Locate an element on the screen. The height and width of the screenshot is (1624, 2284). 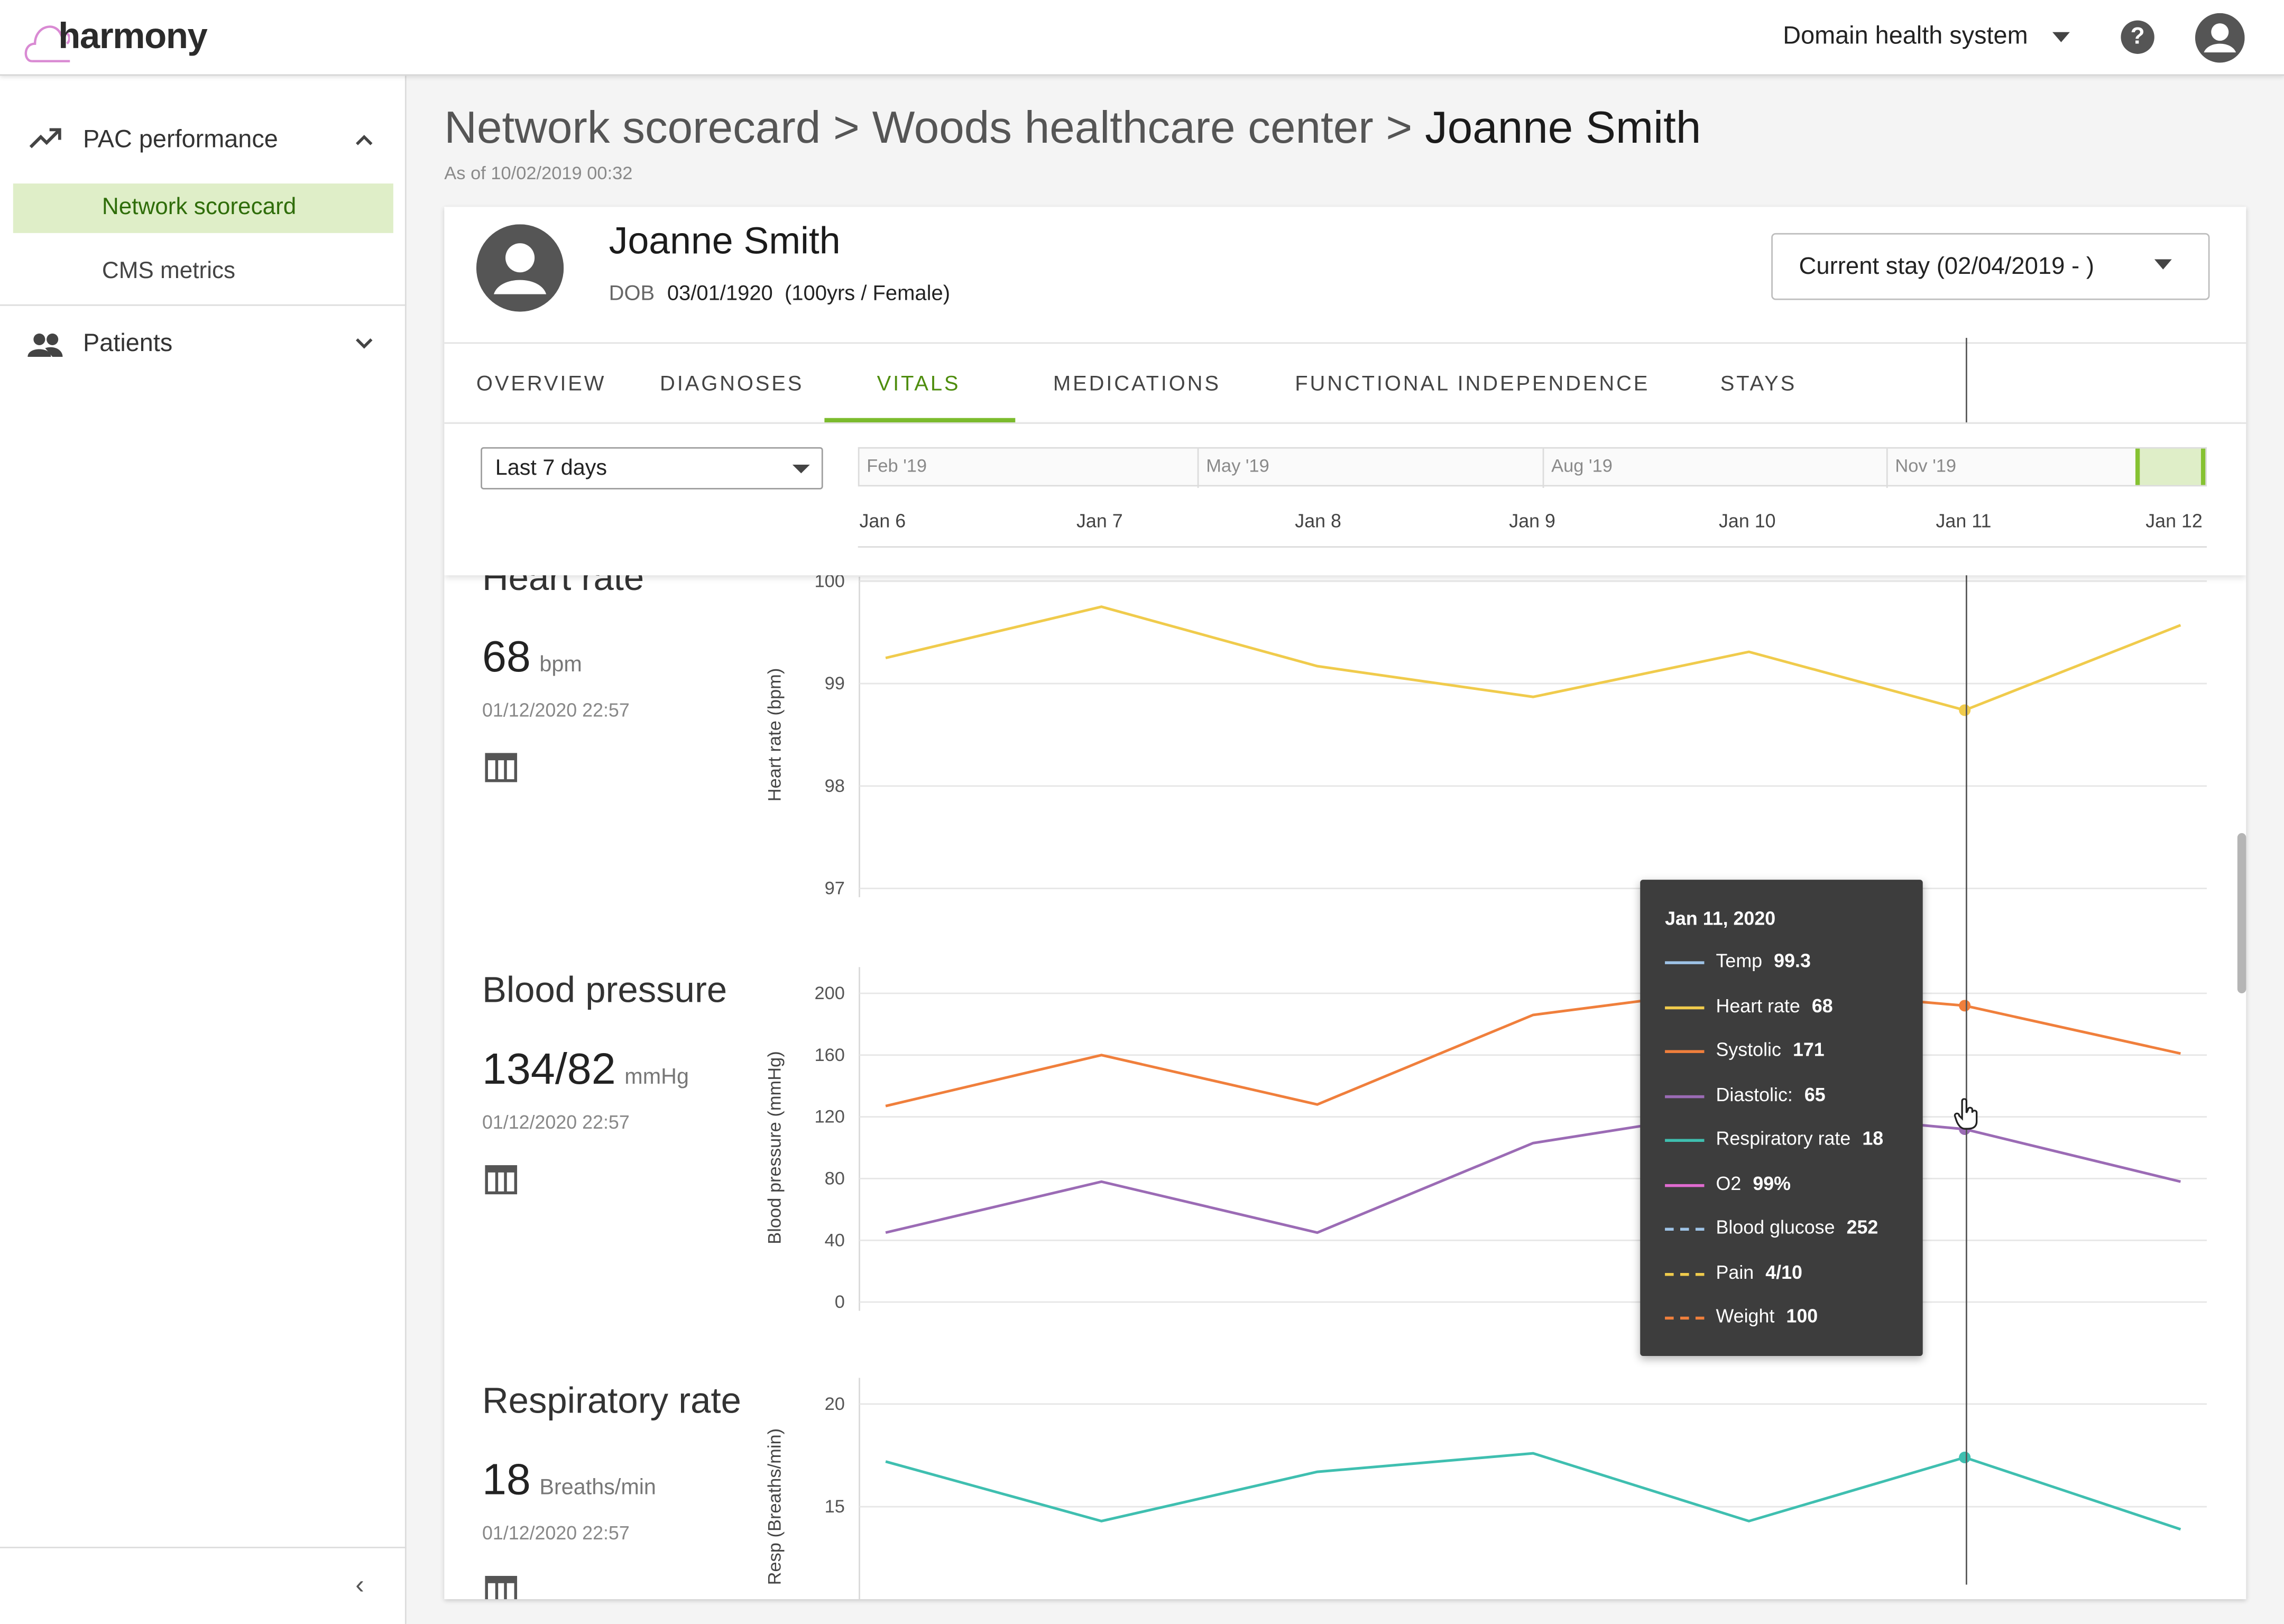
help-icon: ? is located at coordinates (2137, 37).